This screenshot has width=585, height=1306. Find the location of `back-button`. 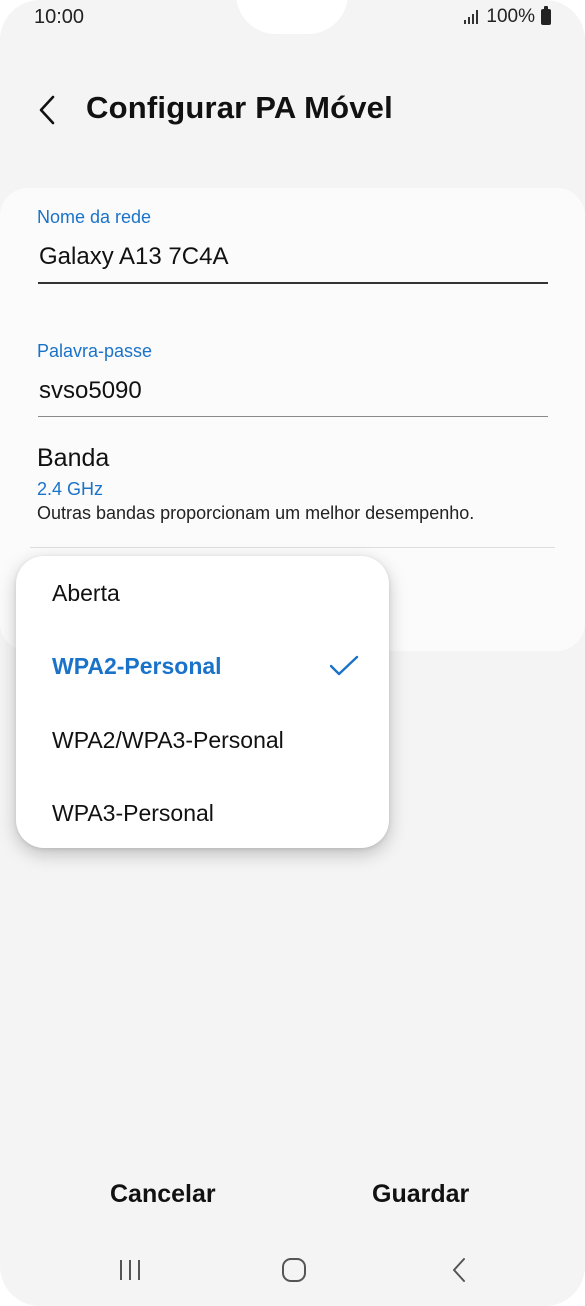

back-button is located at coordinates (48, 110).